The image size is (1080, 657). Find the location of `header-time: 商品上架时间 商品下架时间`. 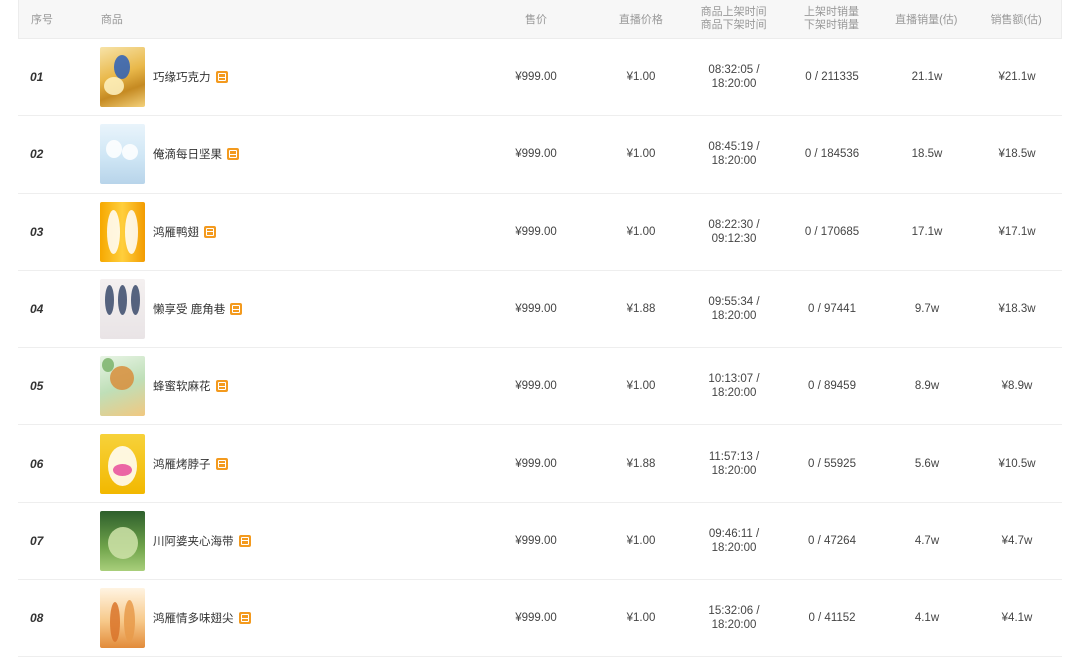

header-time: 商品上架时间 商品下架时间 is located at coordinates (734, 19).